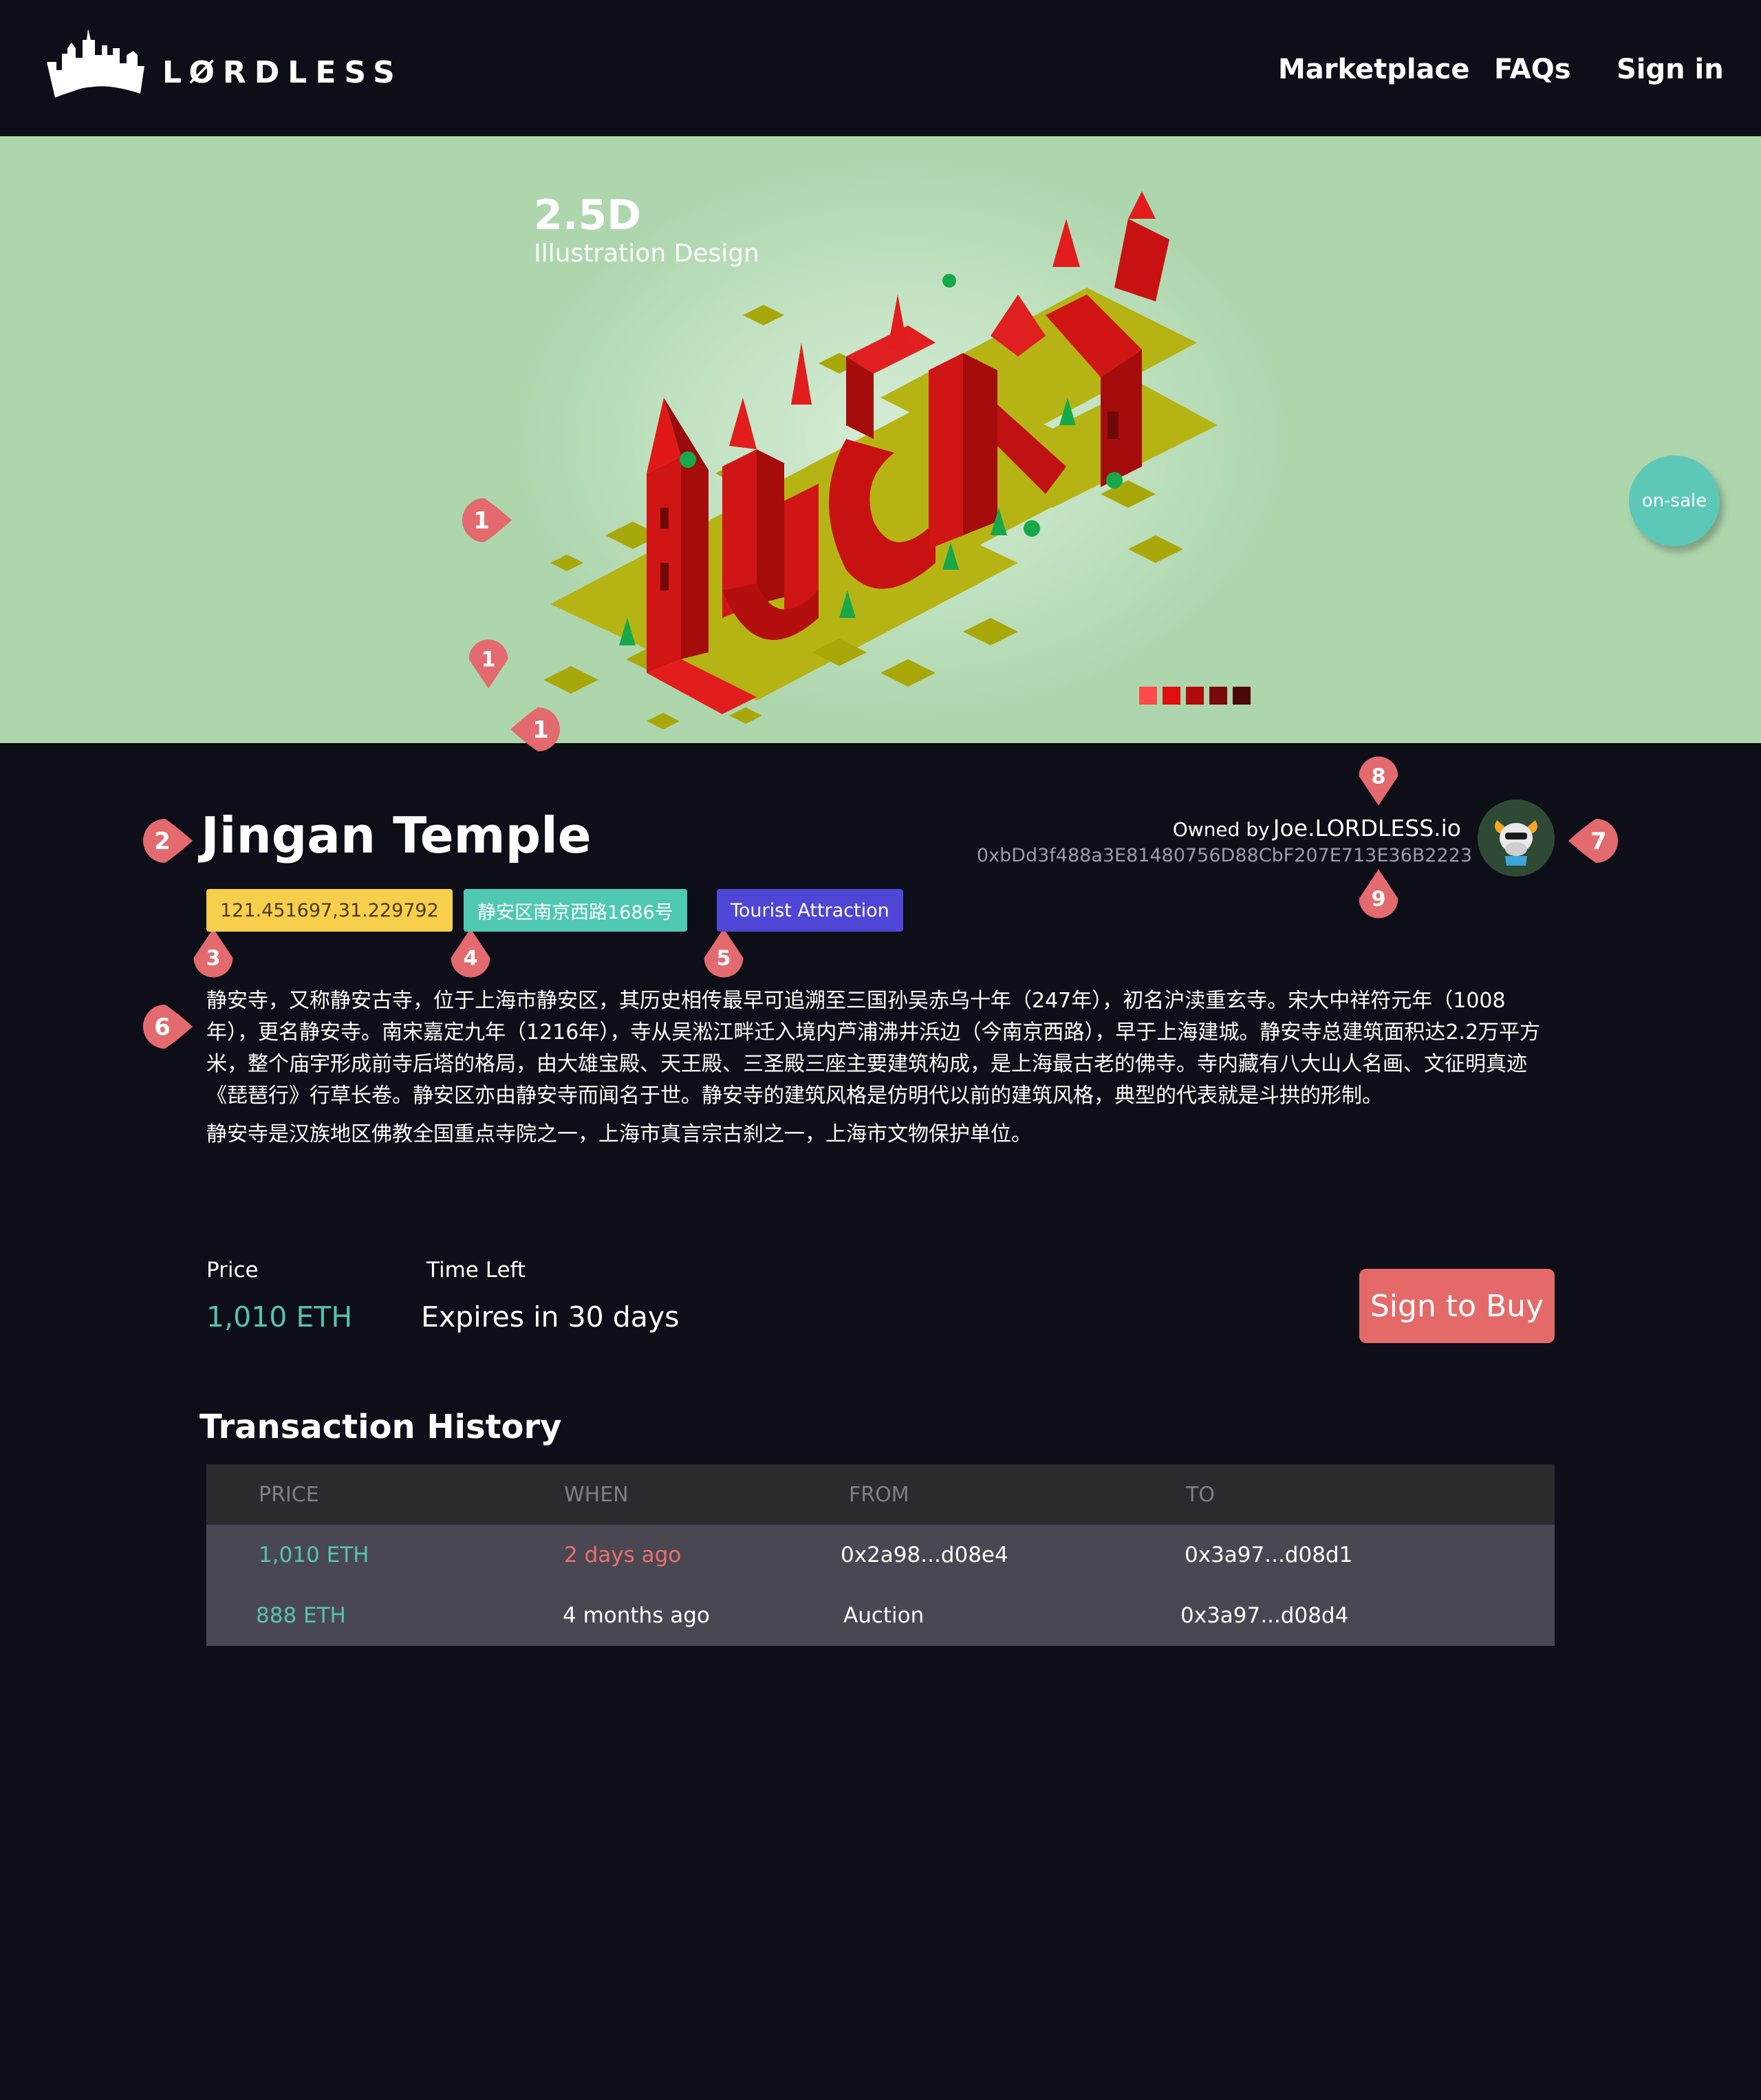 Image resolution: width=1761 pixels, height=2100 pixels. I want to click on svg-text: 9, so click(1378, 900).